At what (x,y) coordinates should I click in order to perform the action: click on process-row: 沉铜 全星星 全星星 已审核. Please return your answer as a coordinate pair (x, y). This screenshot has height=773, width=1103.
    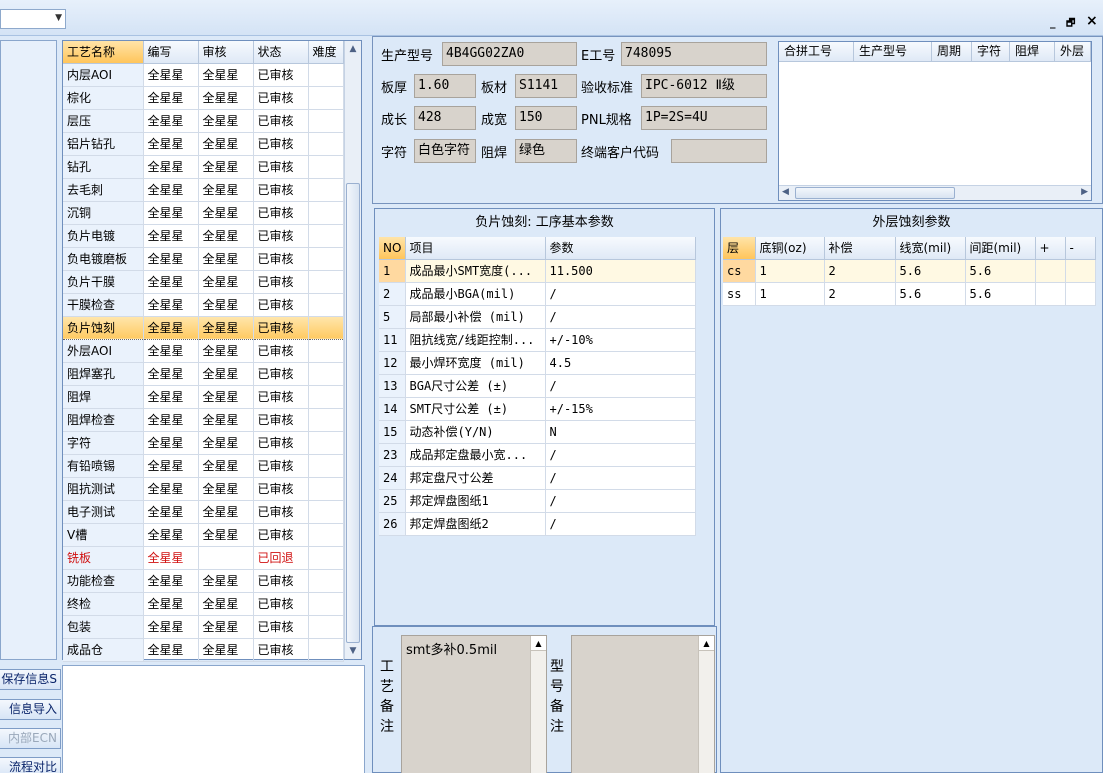
    Looking at the image, I should click on (203, 213).